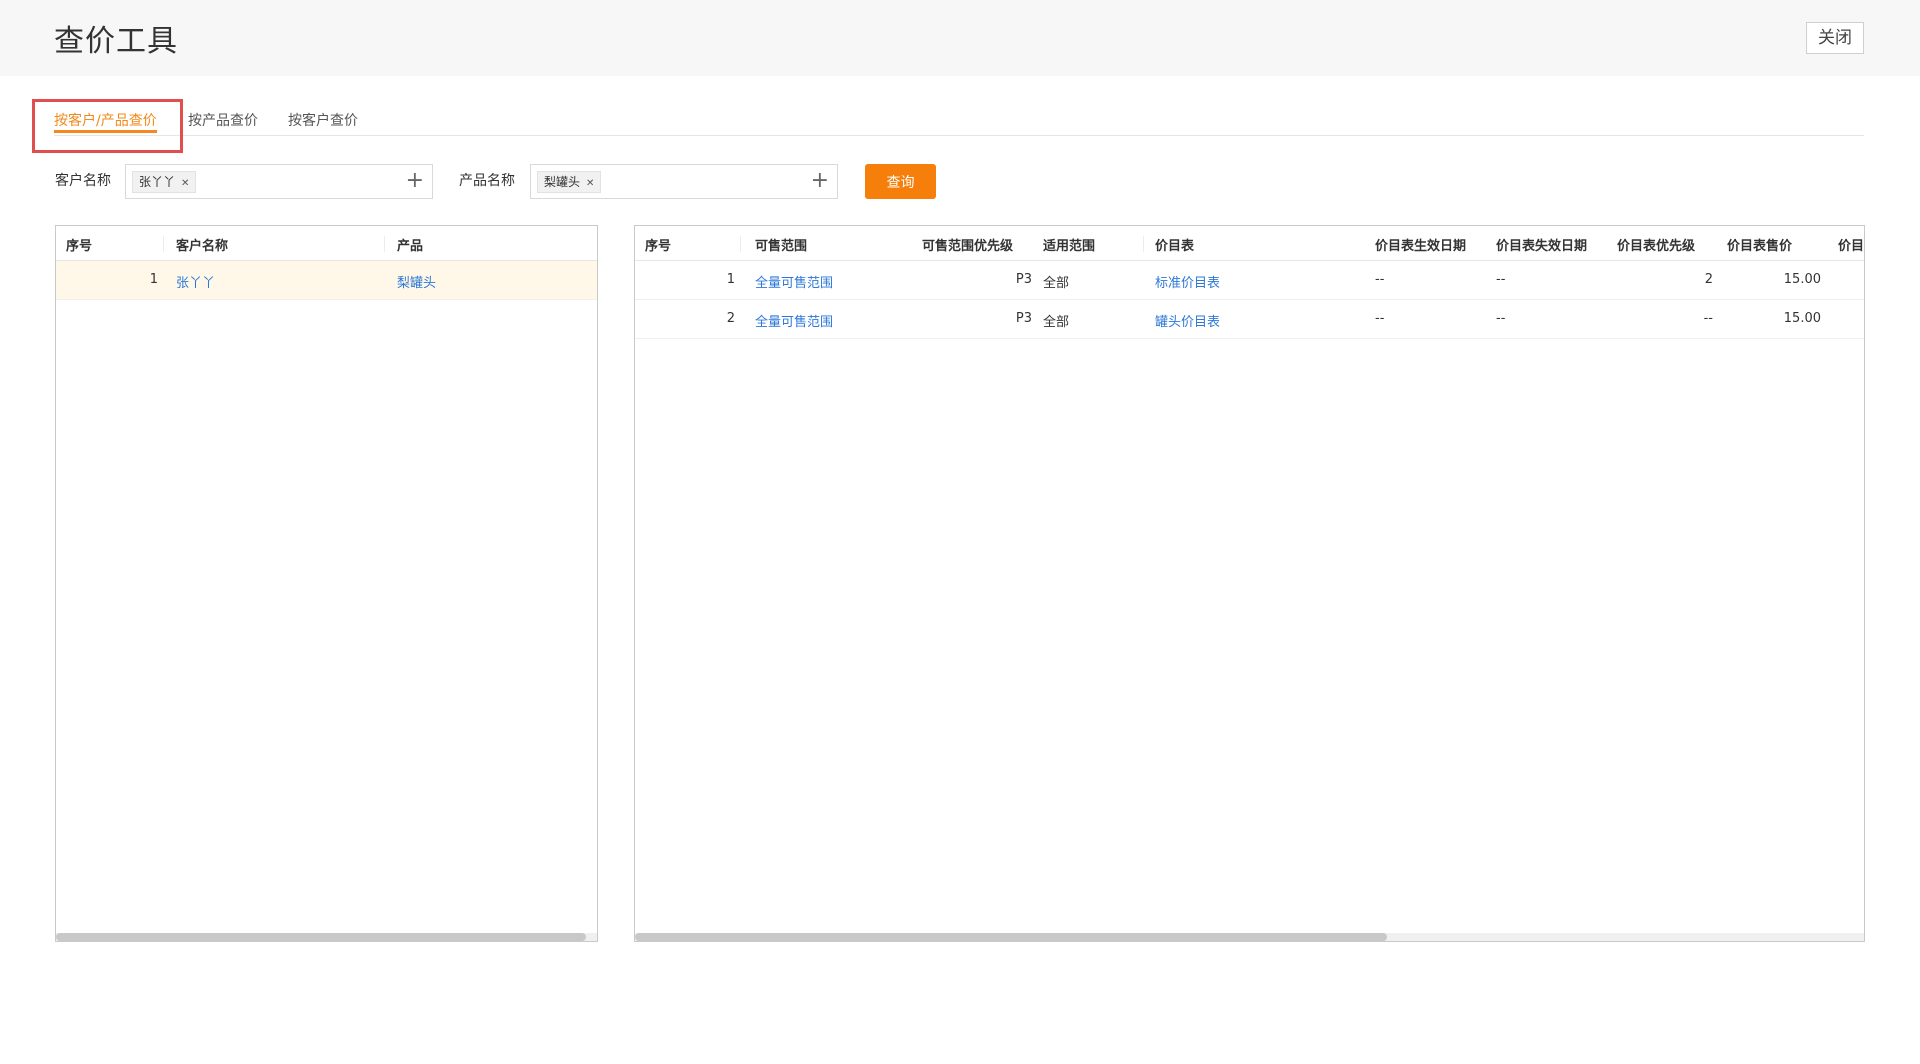 This screenshot has width=1920, height=1064. I want to click on table-row: 2 全量可售范围 P3 全部 罐头价目表 -- -- -- 15.00, so click(1249, 319).